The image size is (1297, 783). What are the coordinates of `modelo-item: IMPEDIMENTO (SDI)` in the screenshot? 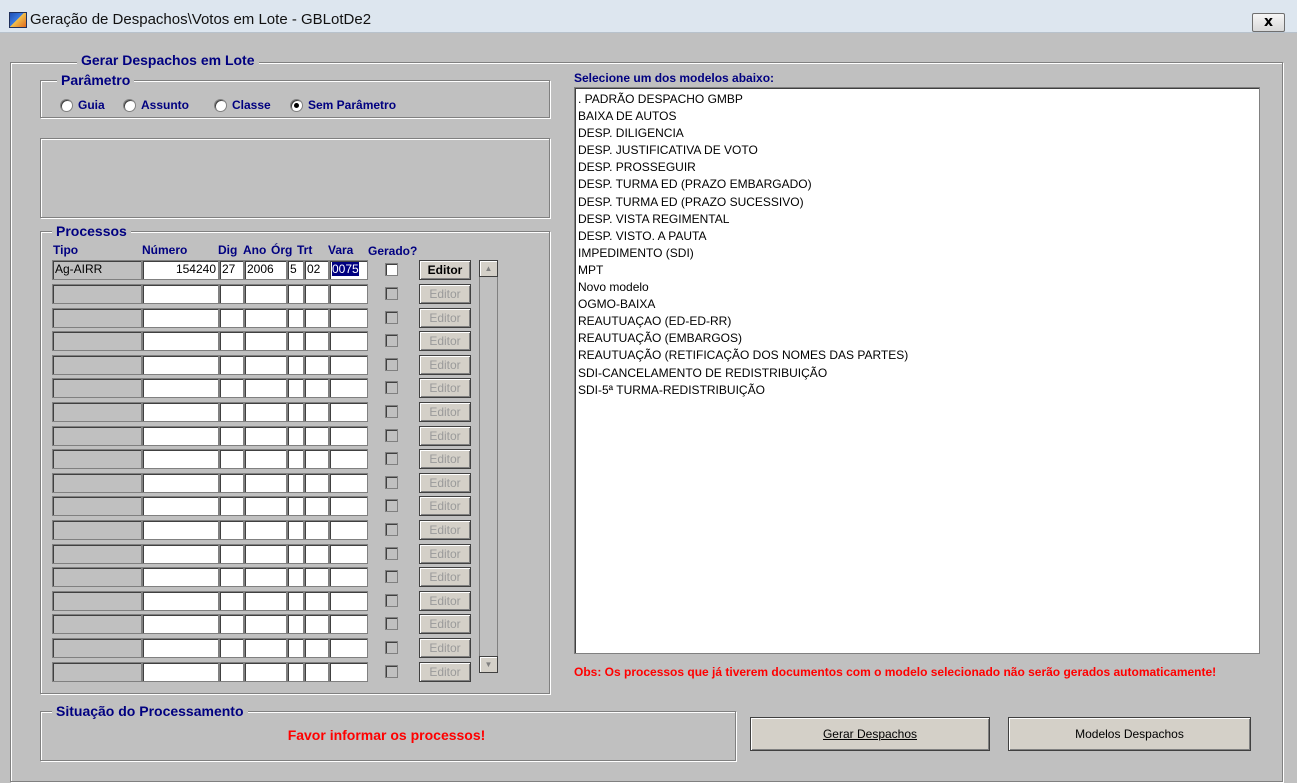 It's located at (917, 253).